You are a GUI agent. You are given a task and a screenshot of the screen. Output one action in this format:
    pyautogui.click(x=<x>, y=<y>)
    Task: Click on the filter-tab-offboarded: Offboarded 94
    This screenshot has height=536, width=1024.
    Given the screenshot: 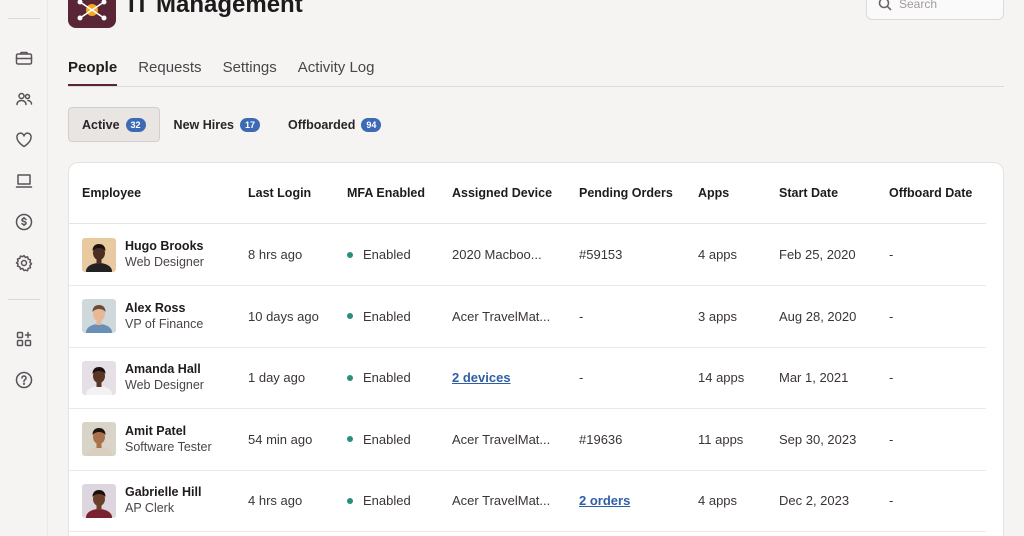 What is the action you would take?
    pyautogui.click(x=334, y=124)
    